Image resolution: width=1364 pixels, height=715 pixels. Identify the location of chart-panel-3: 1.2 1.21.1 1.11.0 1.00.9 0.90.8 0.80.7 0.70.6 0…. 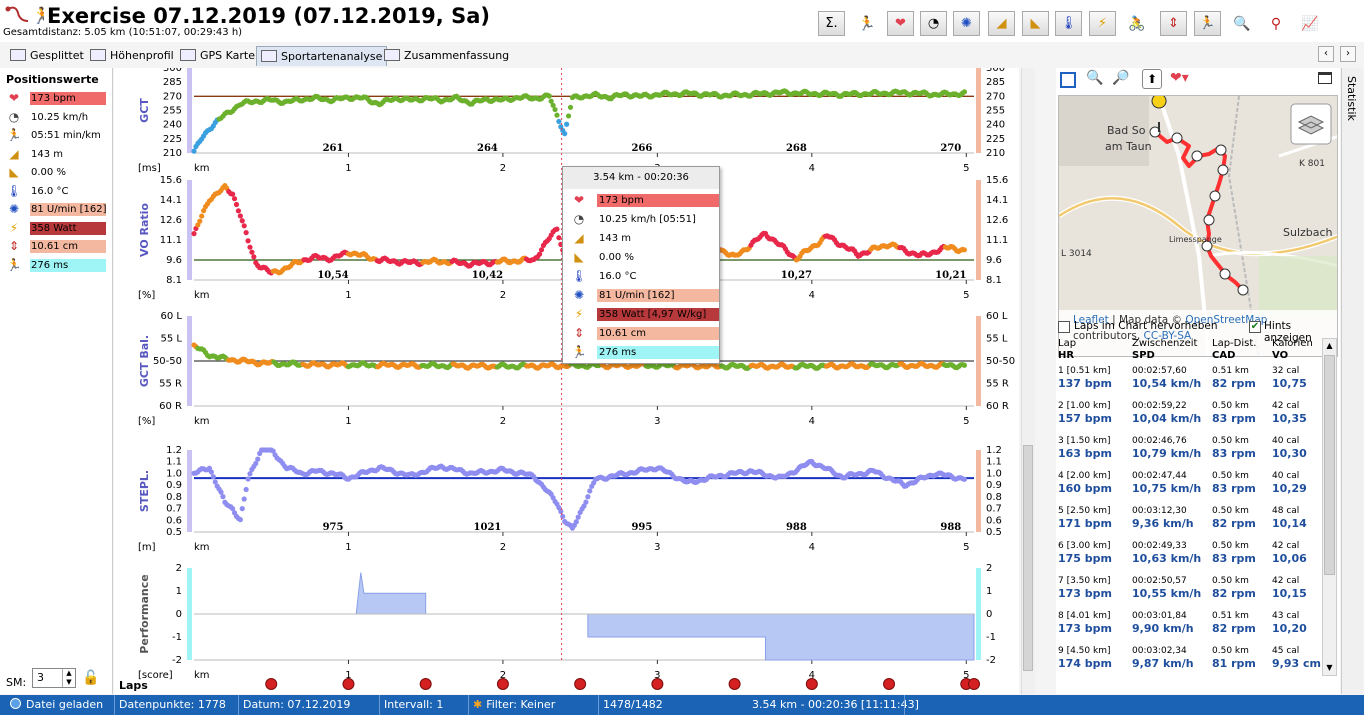
(570, 499).